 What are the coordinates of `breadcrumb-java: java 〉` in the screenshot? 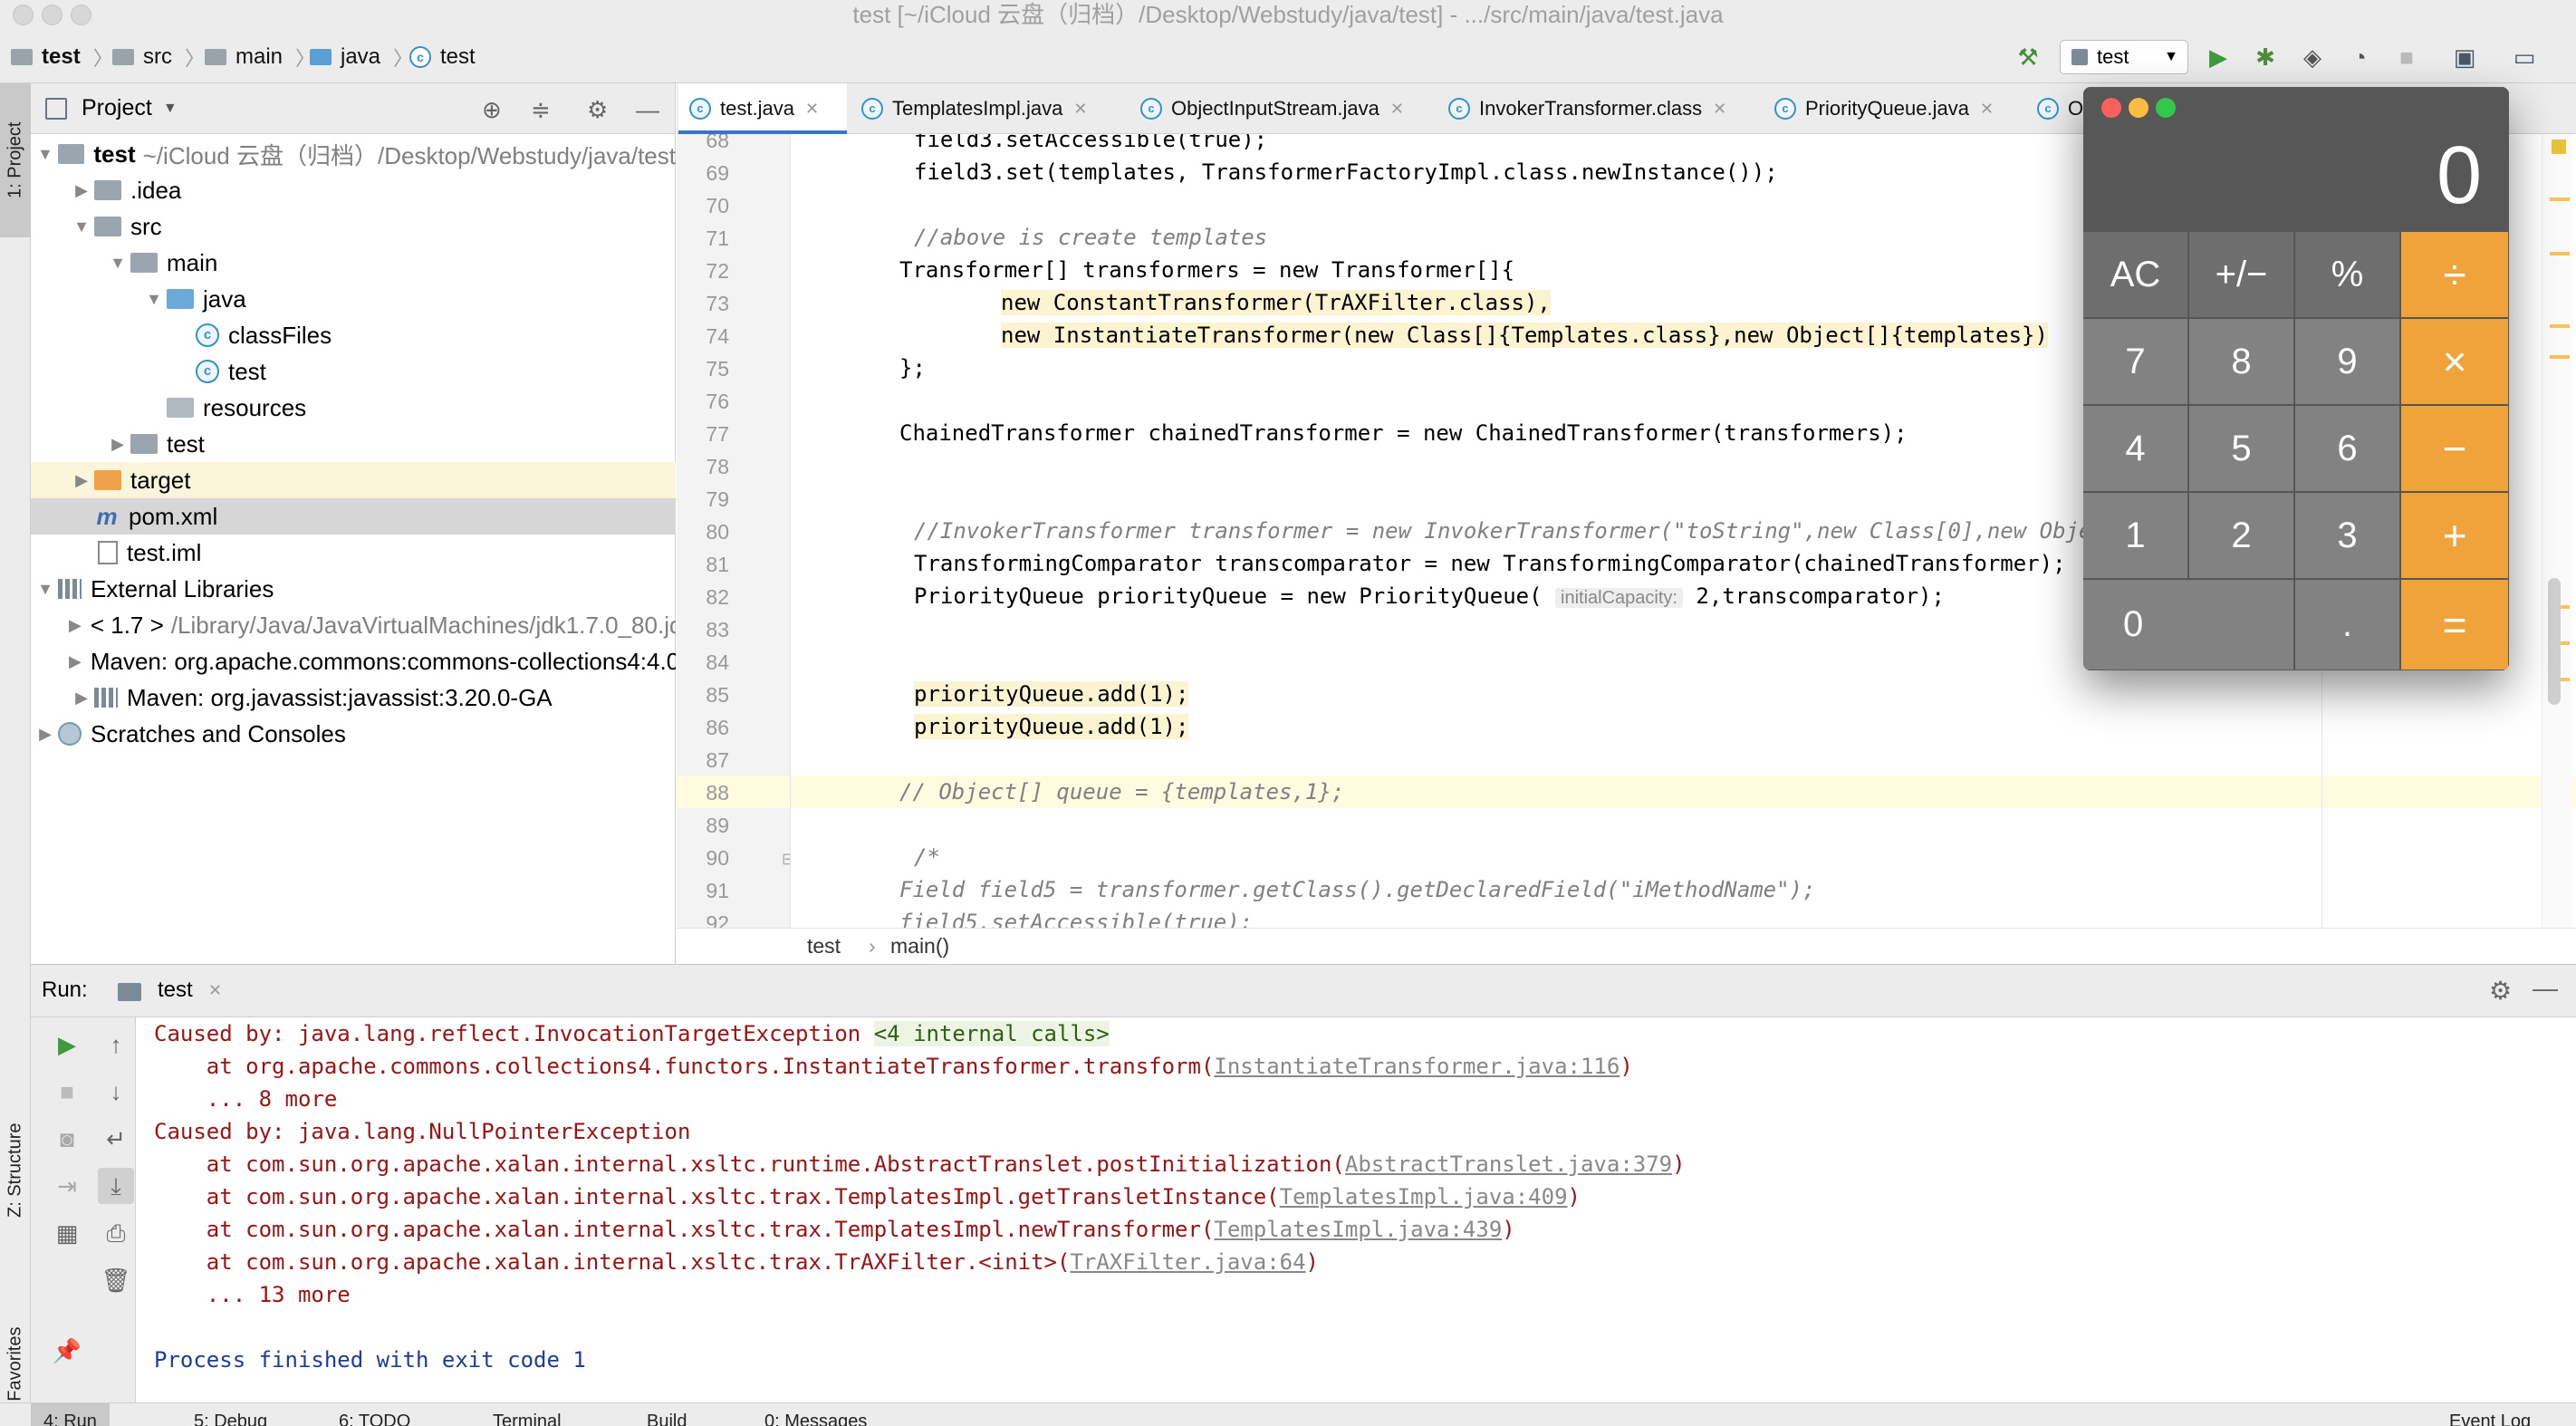 It's located at (361, 57).